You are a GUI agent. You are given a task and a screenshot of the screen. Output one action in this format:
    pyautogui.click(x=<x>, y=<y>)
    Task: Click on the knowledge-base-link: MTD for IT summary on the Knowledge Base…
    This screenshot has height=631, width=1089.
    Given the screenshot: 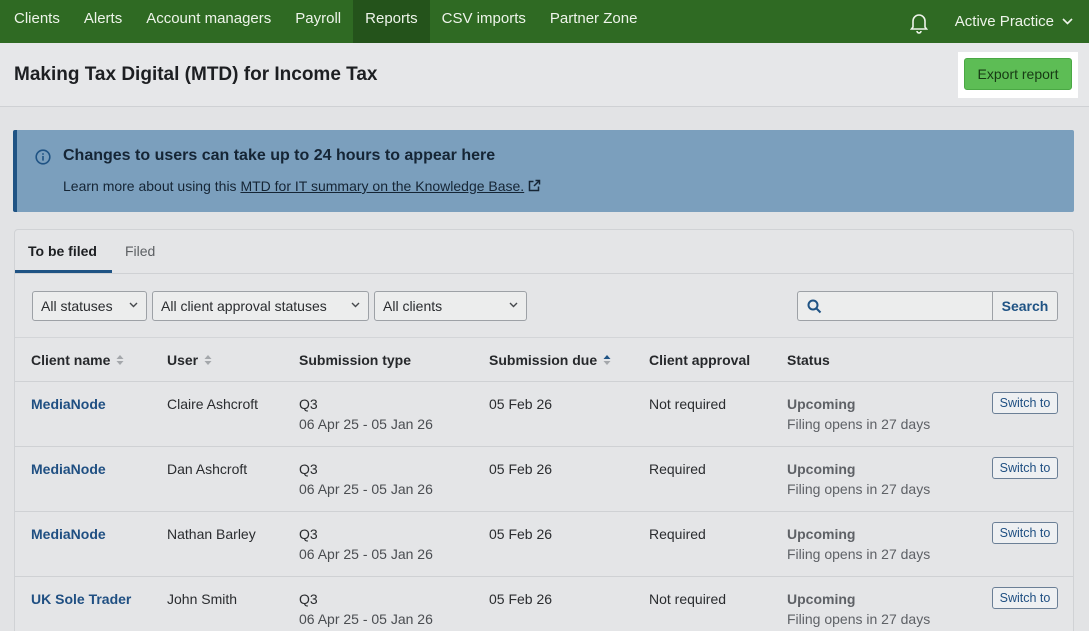 What is the action you would take?
    pyautogui.click(x=382, y=186)
    